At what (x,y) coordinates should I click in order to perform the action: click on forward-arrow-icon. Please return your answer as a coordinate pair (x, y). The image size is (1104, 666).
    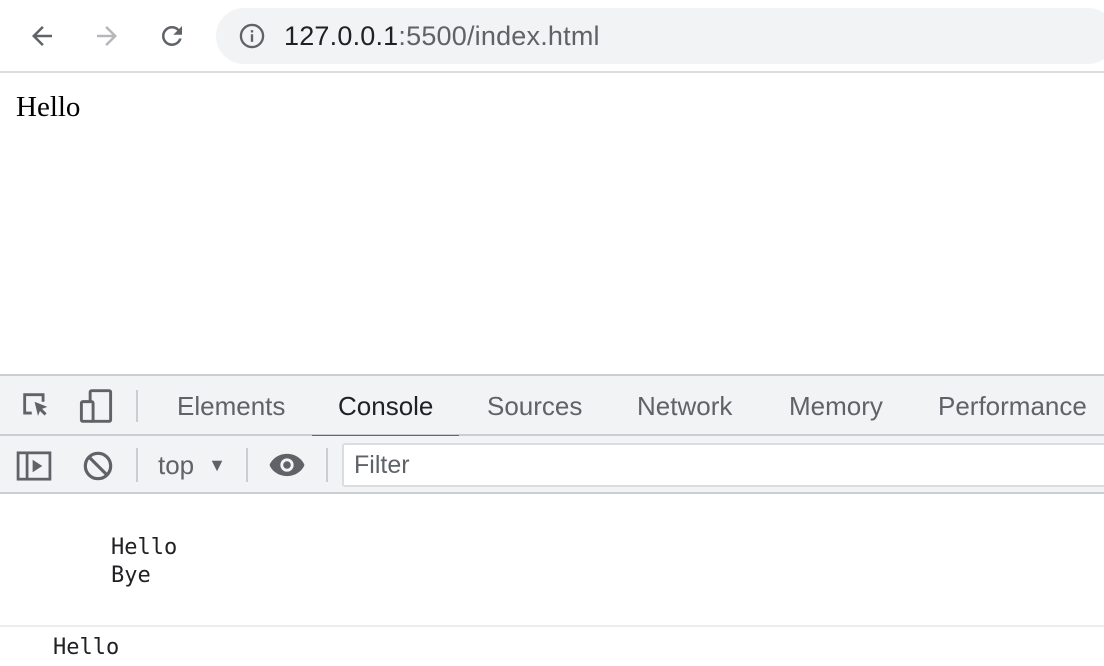
    Looking at the image, I should click on (107, 36).